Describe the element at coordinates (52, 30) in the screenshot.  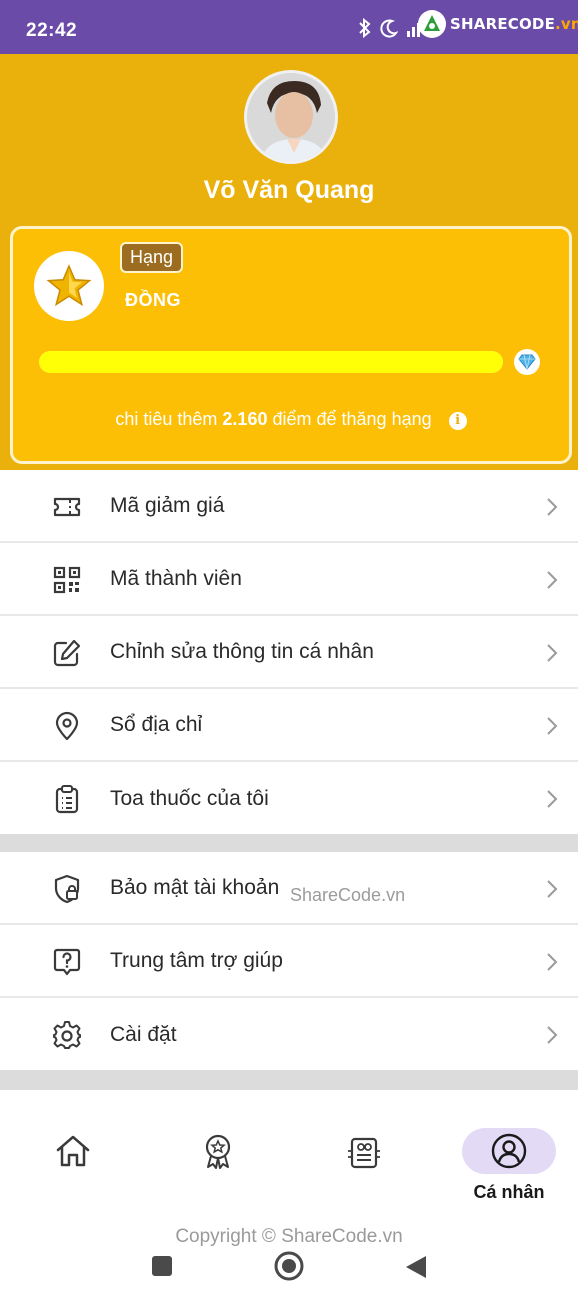
I see `status-time: 22:42` at that location.